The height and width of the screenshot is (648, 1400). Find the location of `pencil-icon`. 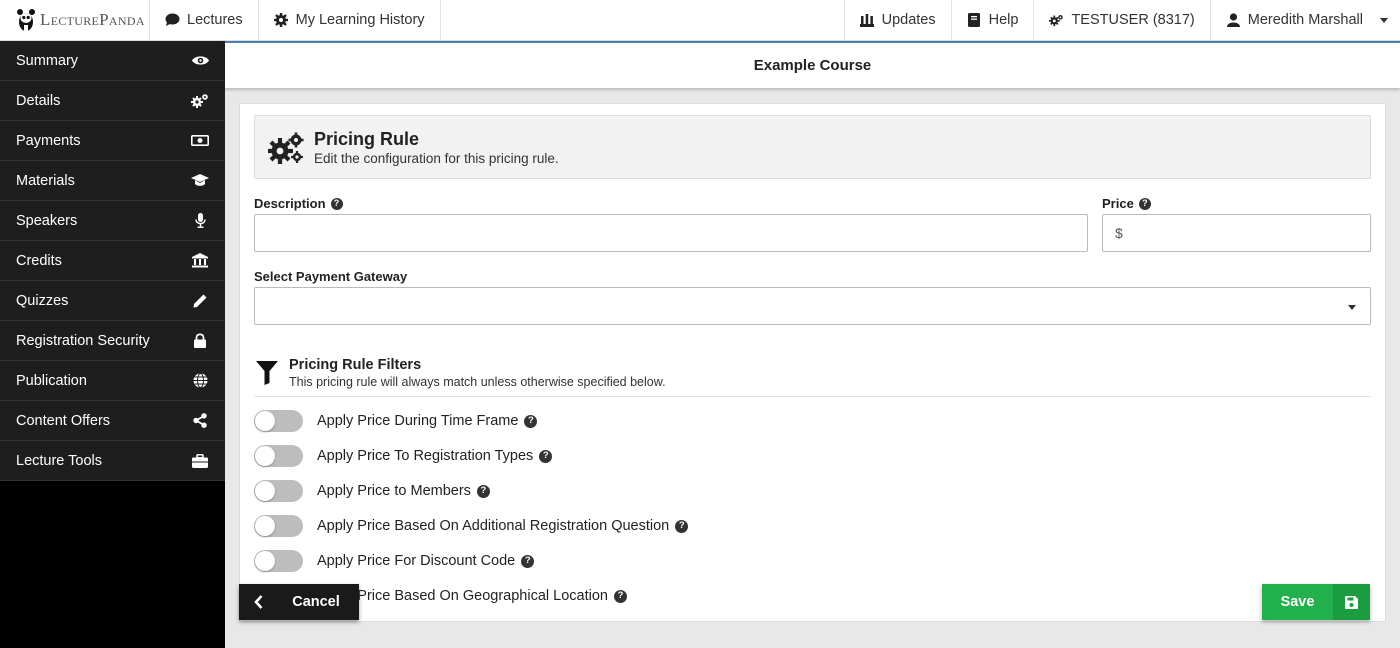

pencil-icon is located at coordinates (200, 301).